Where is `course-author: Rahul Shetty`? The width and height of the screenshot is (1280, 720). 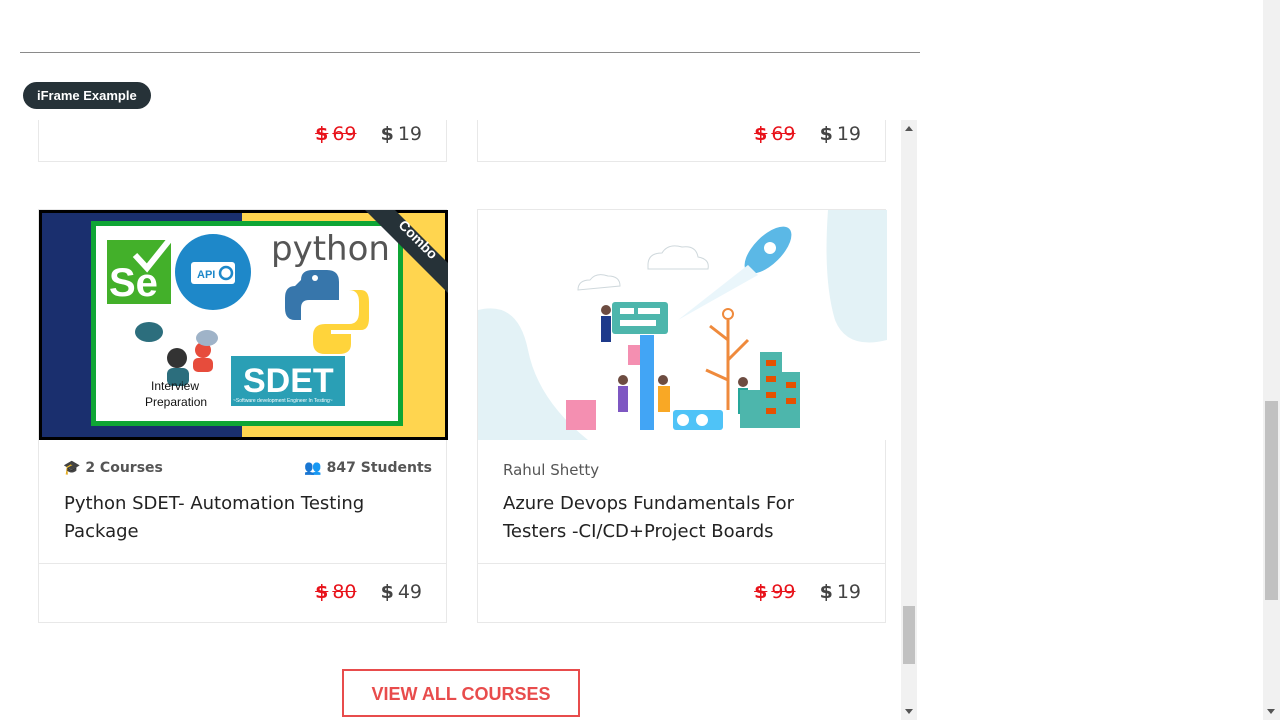 course-author: Rahul Shetty is located at coordinates (551, 470).